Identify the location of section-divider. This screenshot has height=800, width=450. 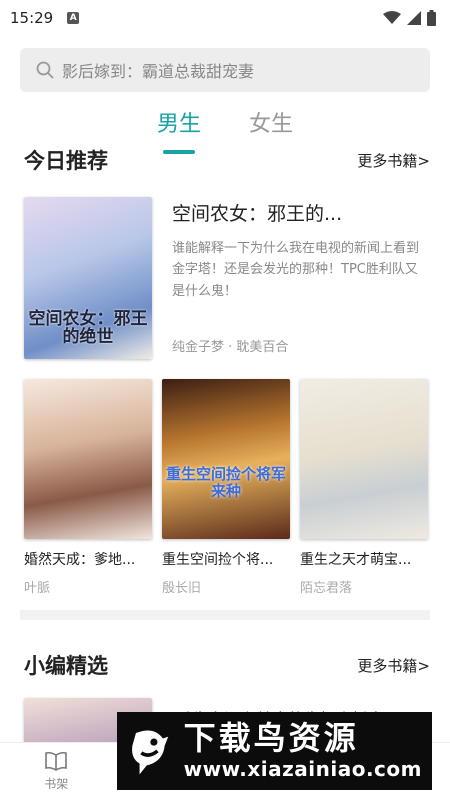
(225, 615).